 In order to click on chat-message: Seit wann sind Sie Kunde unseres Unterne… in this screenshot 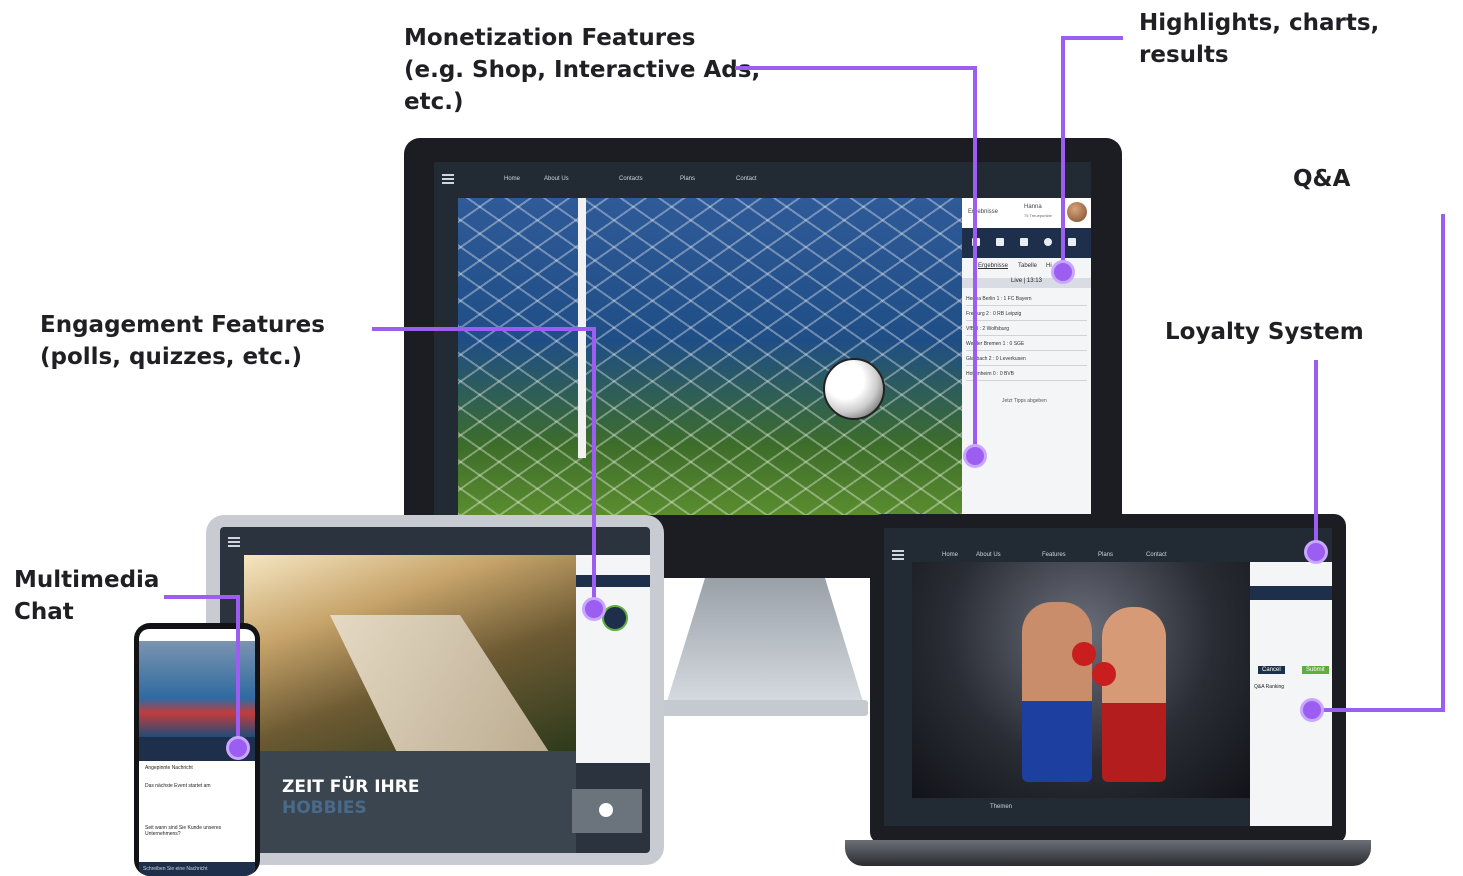, I will do `click(183, 831)`.